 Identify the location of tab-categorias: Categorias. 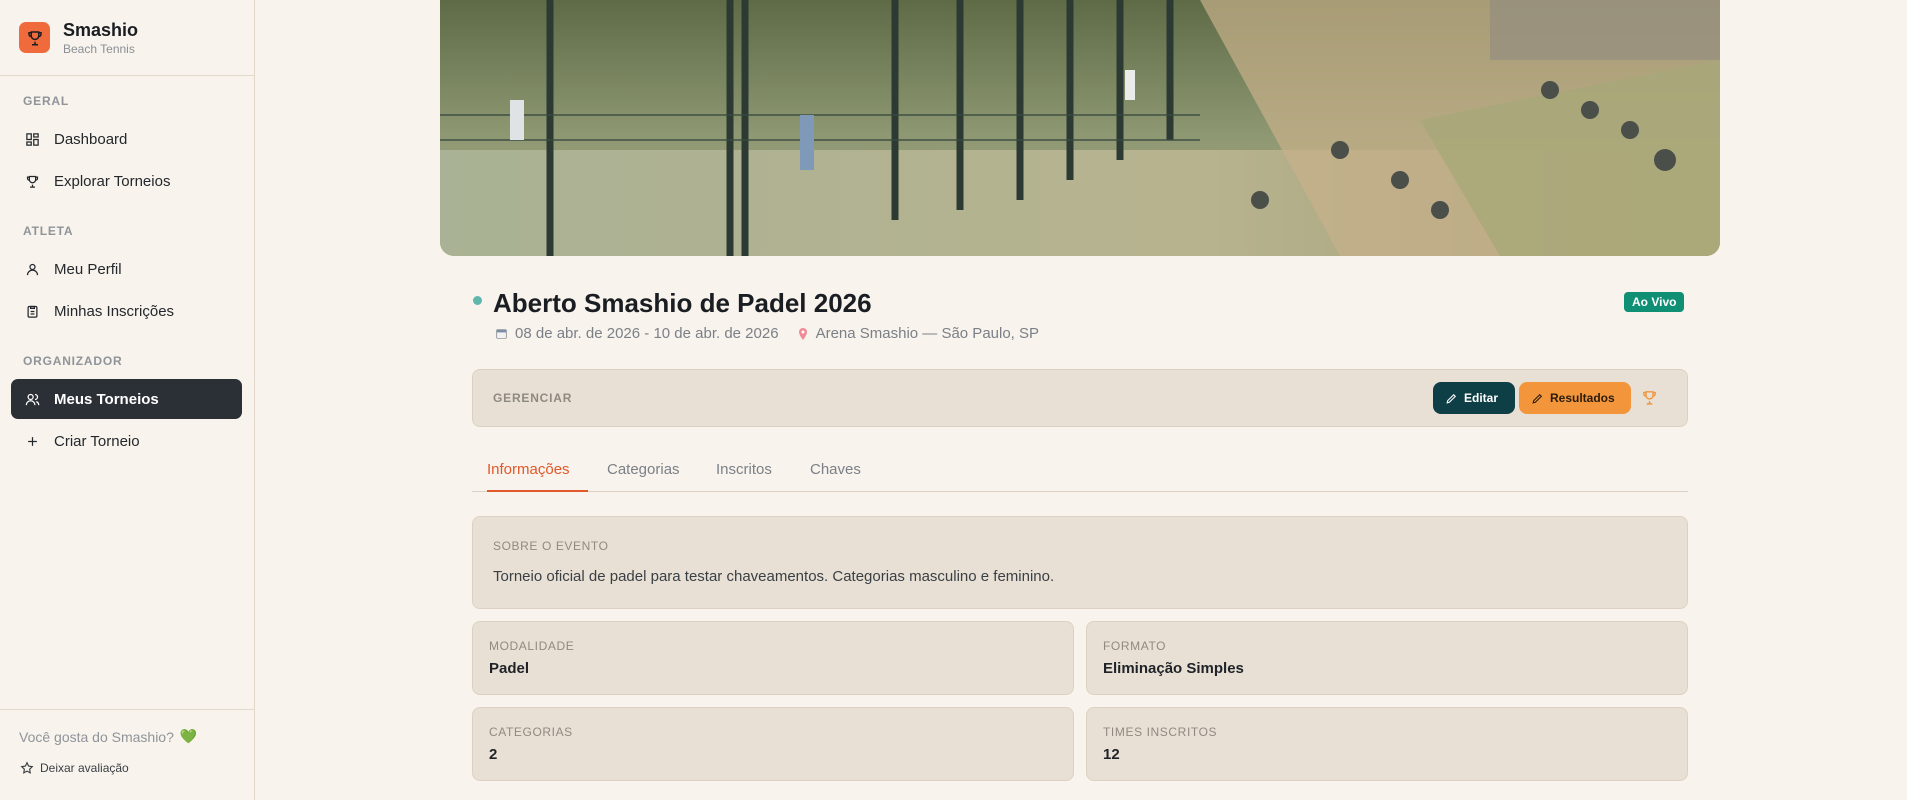
(643, 476).